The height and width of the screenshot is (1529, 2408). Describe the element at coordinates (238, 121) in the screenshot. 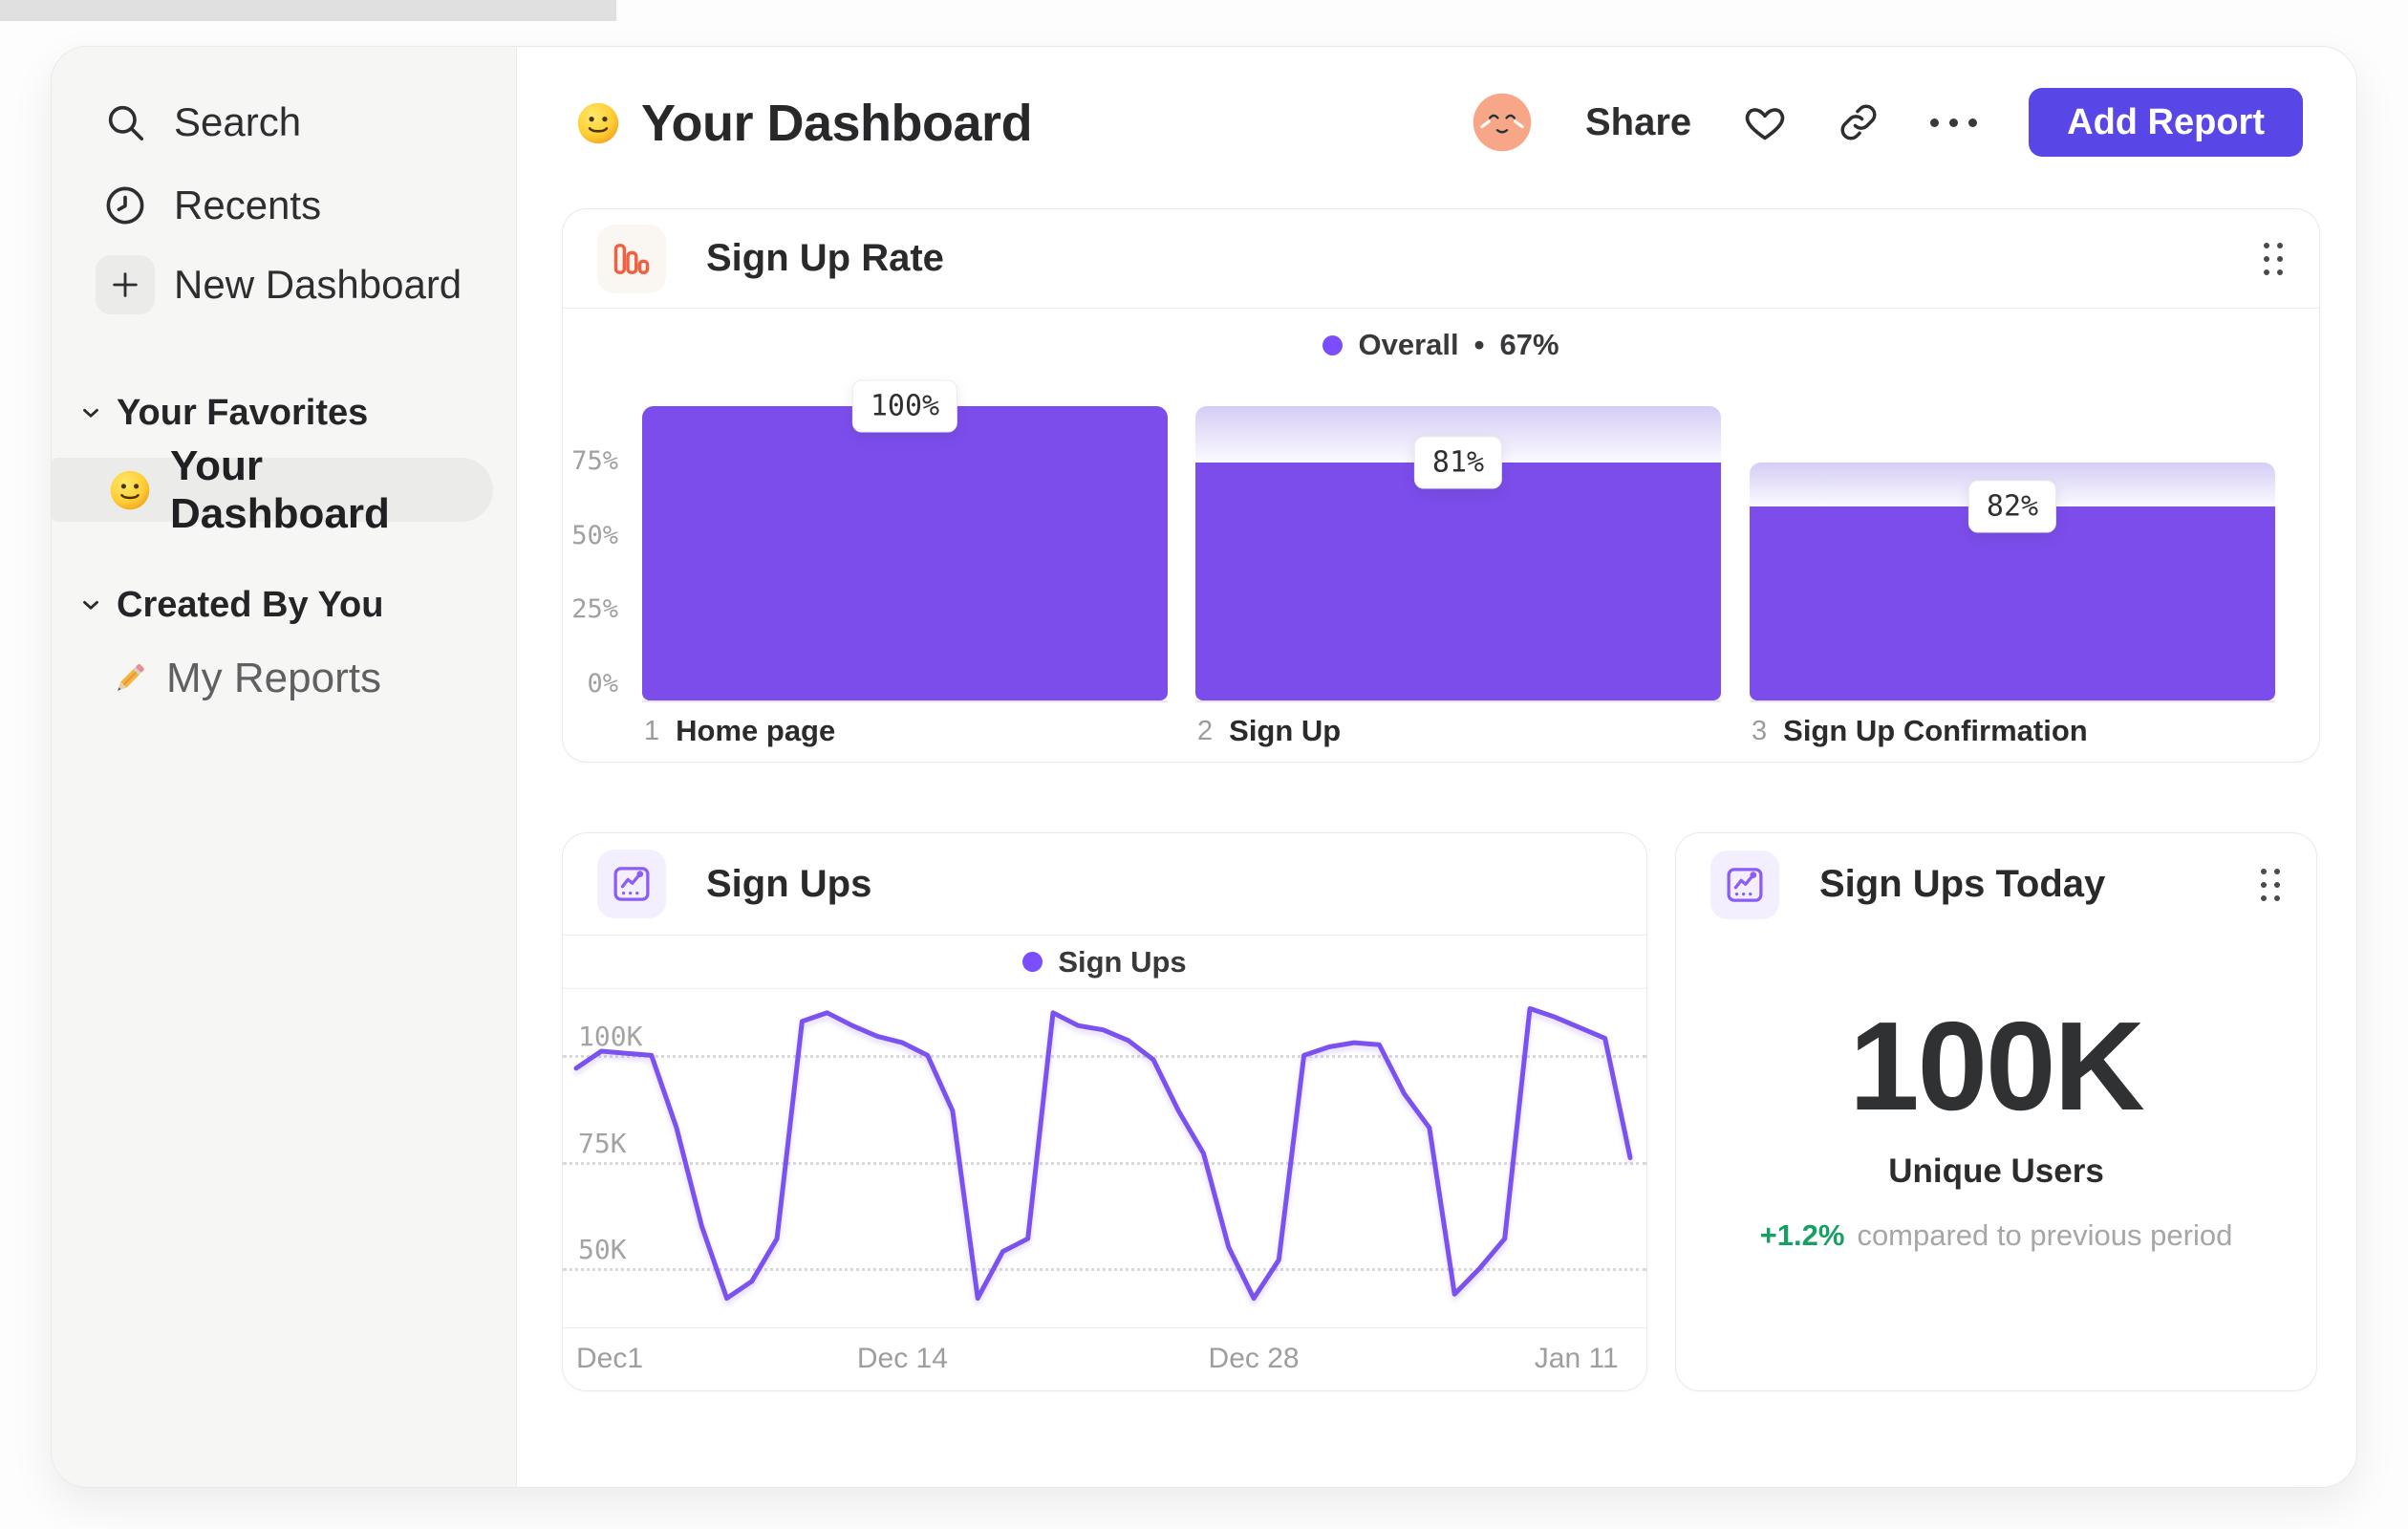

I see `sidebar-item-label: Search` at that location.